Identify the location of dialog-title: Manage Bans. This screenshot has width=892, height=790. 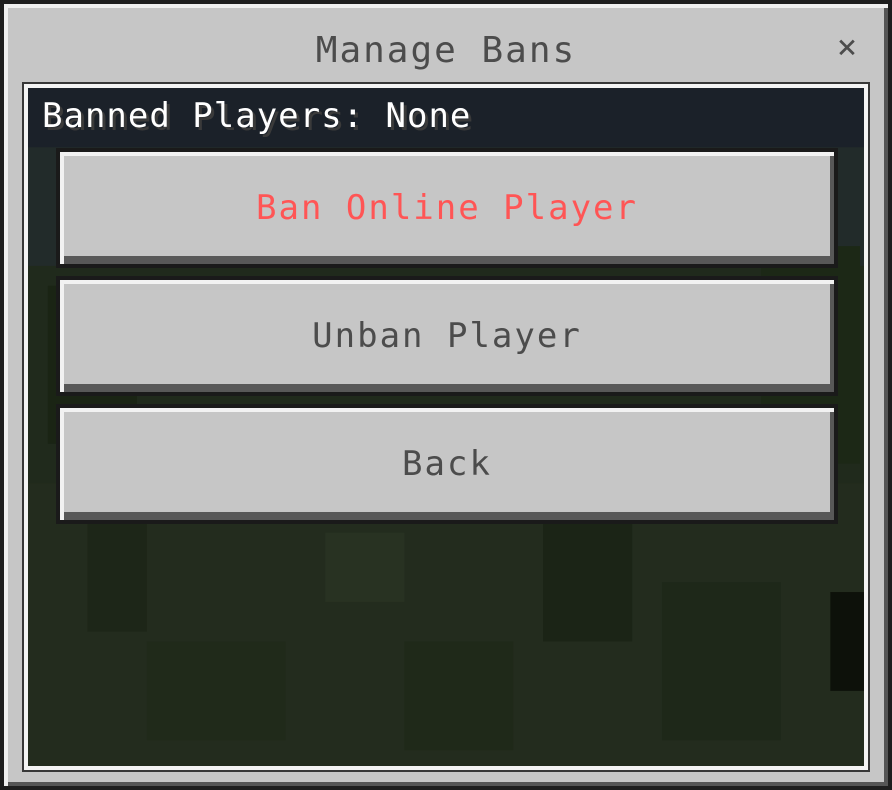
(446, 50).